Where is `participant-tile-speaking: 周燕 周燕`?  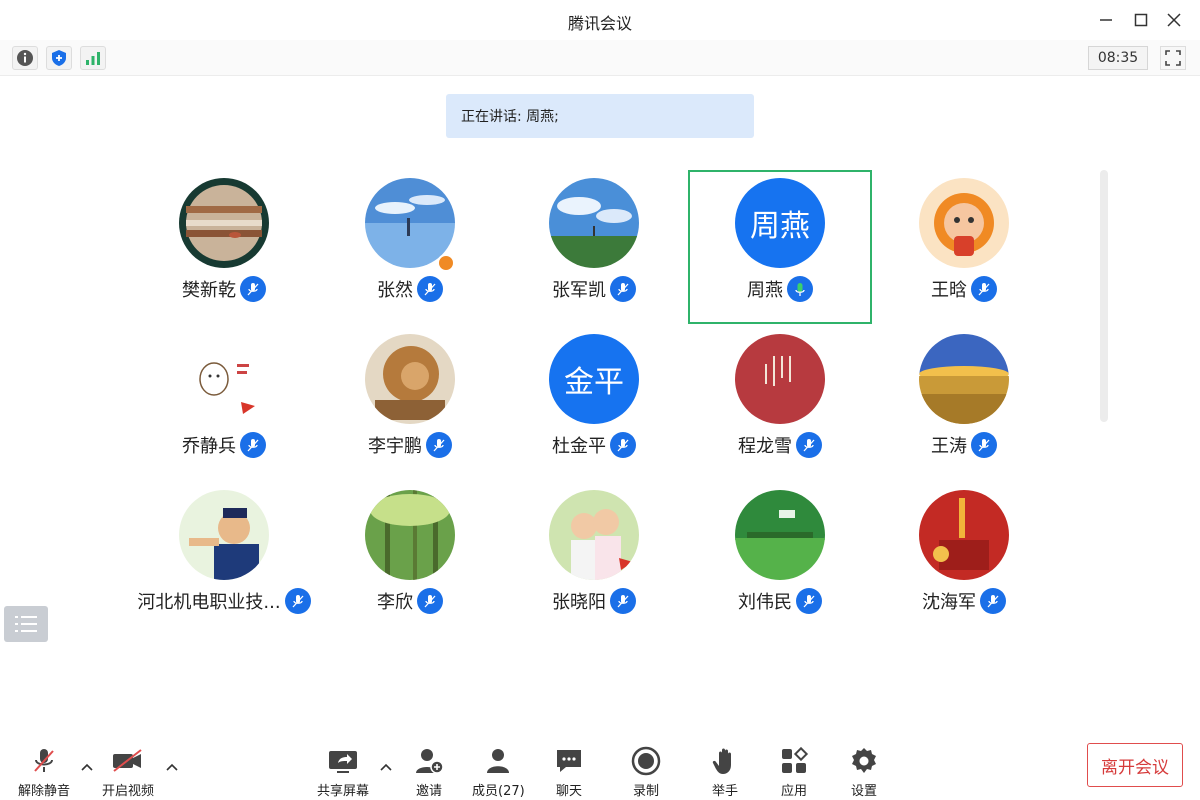
participant-tile-speaking: 周燕 周燕 is located at coordinates (780, 247).